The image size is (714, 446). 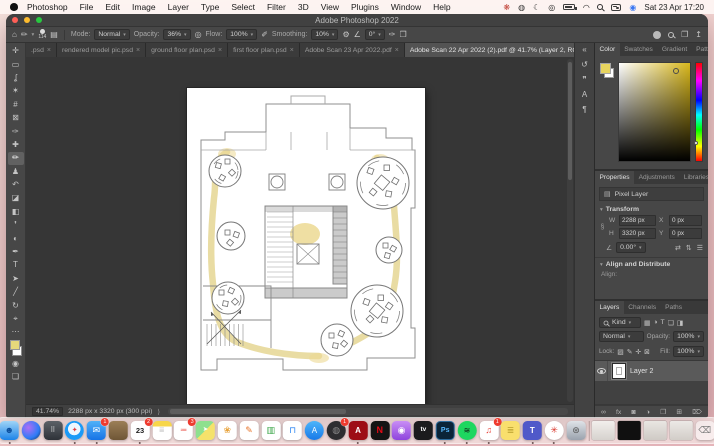 What do you see at coordinates (16, 198) in the screenshot?
I see `eraser-tool: ◪` at bounding box center [16, 198].